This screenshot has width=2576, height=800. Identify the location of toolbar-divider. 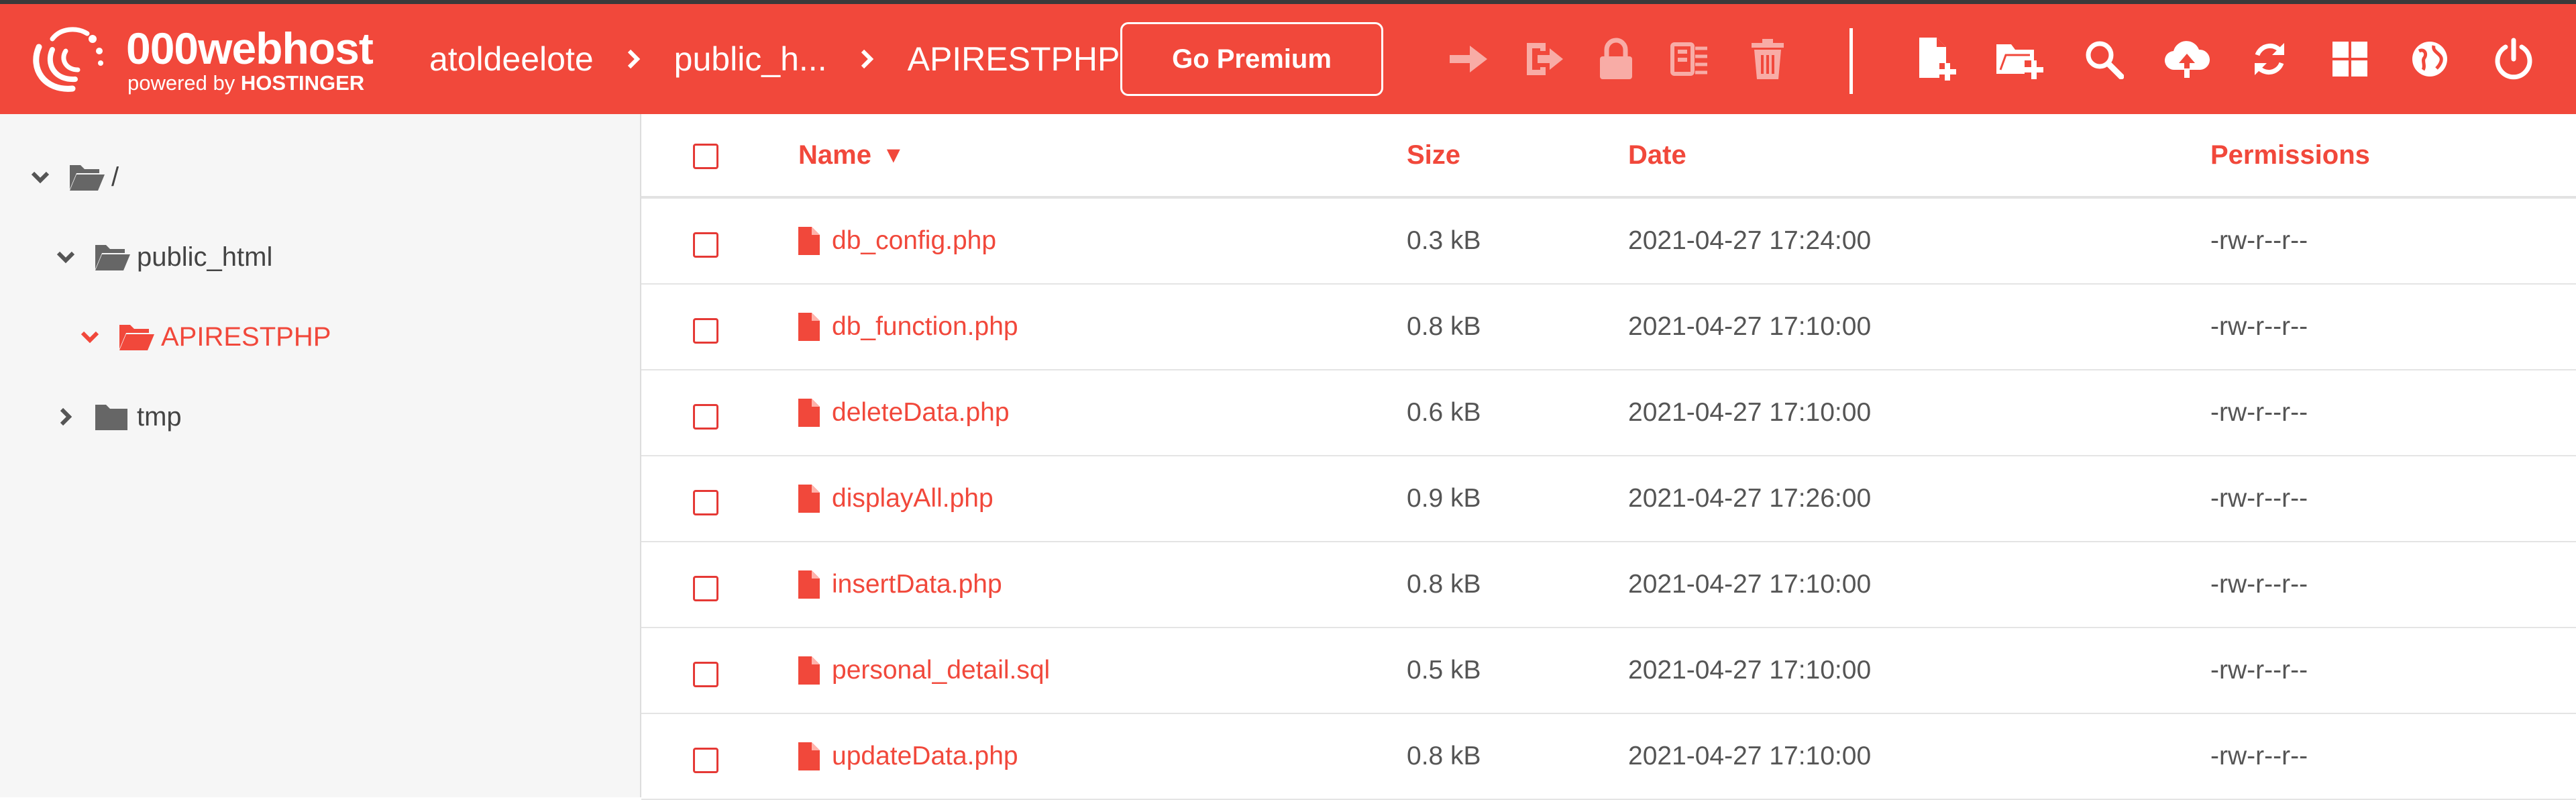
(1851, 61).